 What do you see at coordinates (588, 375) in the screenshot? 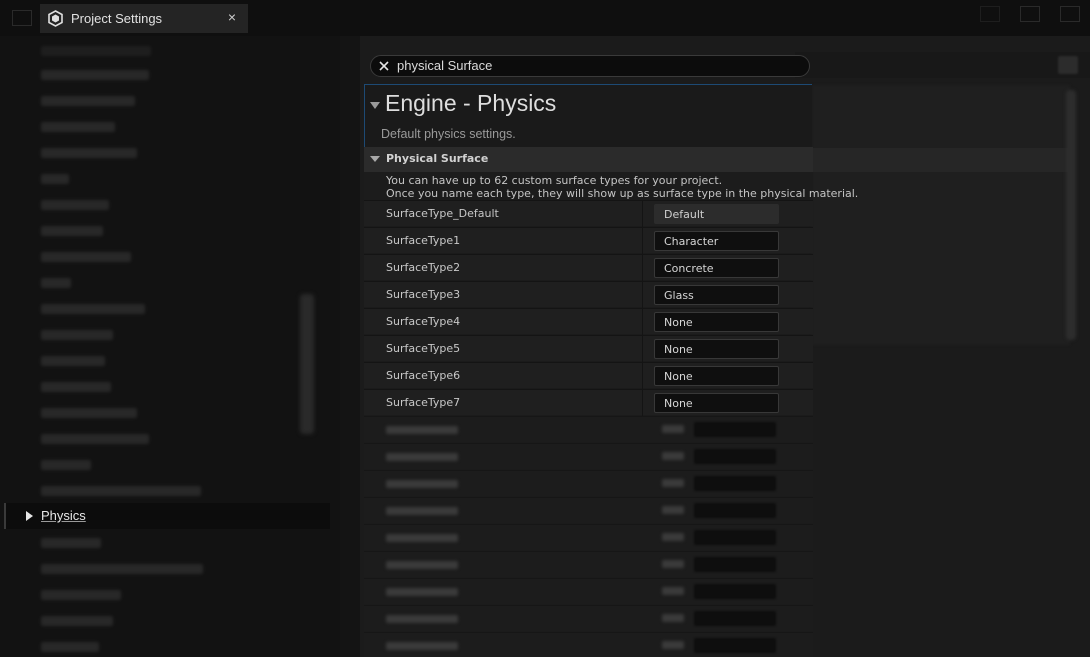
I see `property-row: SurfaceType6 None` at bounding box center [588, 375].